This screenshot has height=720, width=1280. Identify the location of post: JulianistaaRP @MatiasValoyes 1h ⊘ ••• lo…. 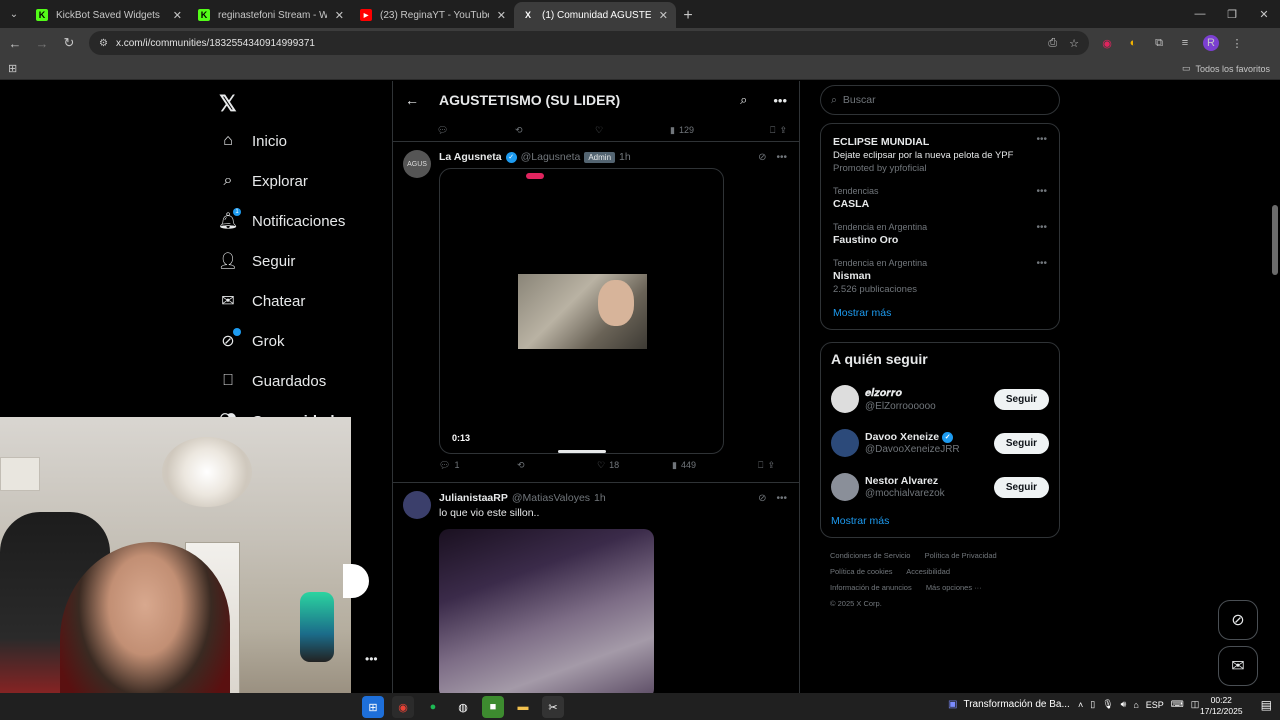
(596, 588).